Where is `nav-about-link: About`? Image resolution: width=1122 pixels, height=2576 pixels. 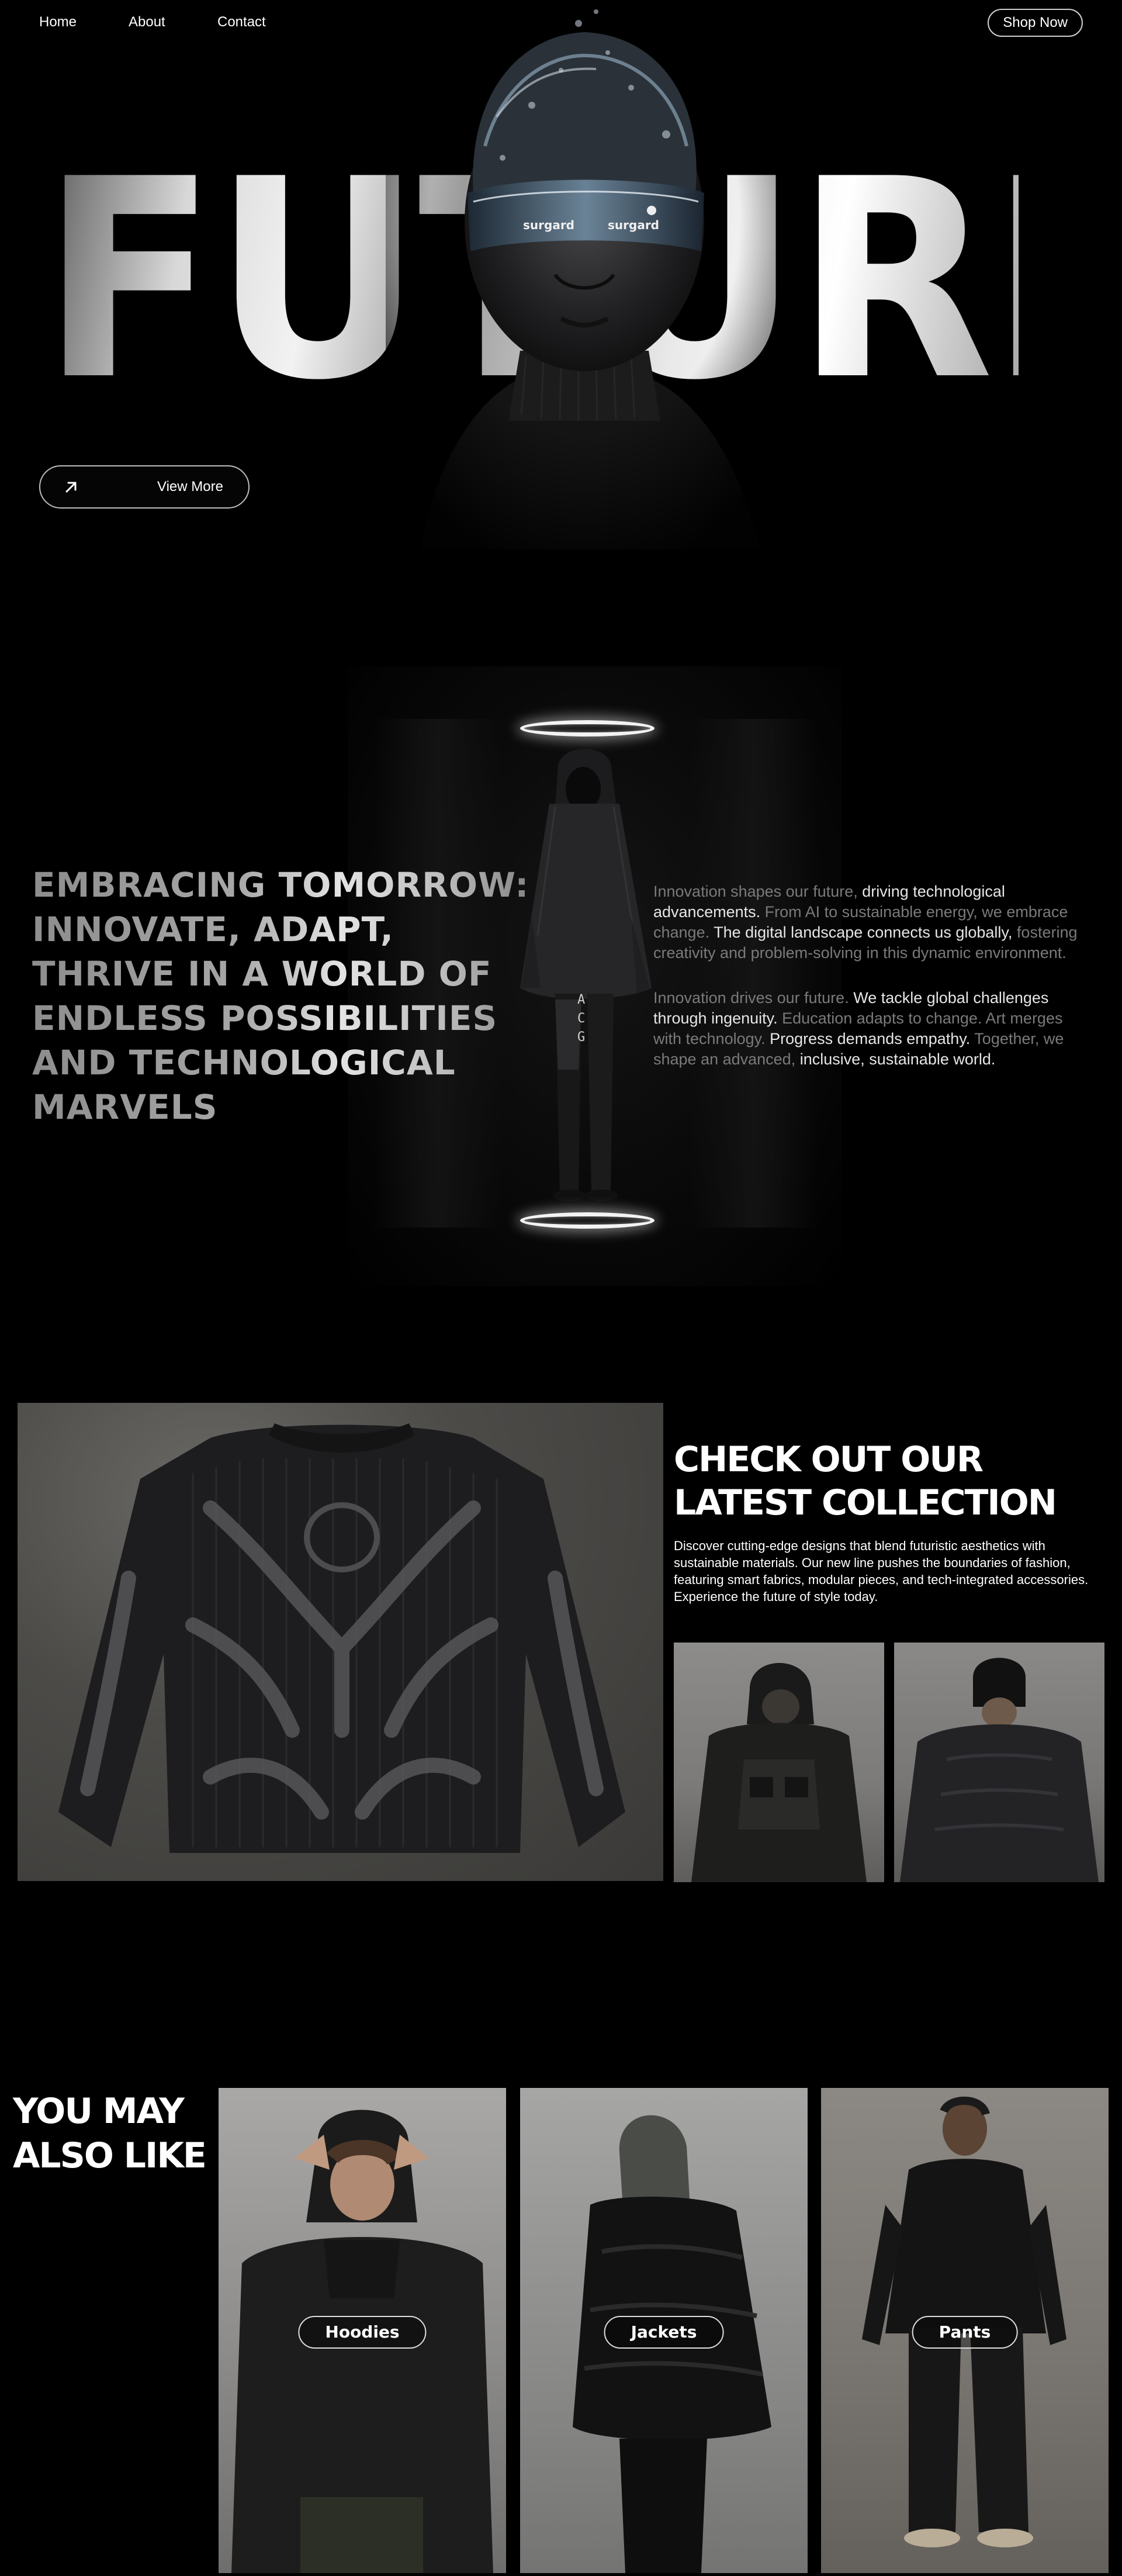 nav-about-link: About is located at coordinates (147, 22).